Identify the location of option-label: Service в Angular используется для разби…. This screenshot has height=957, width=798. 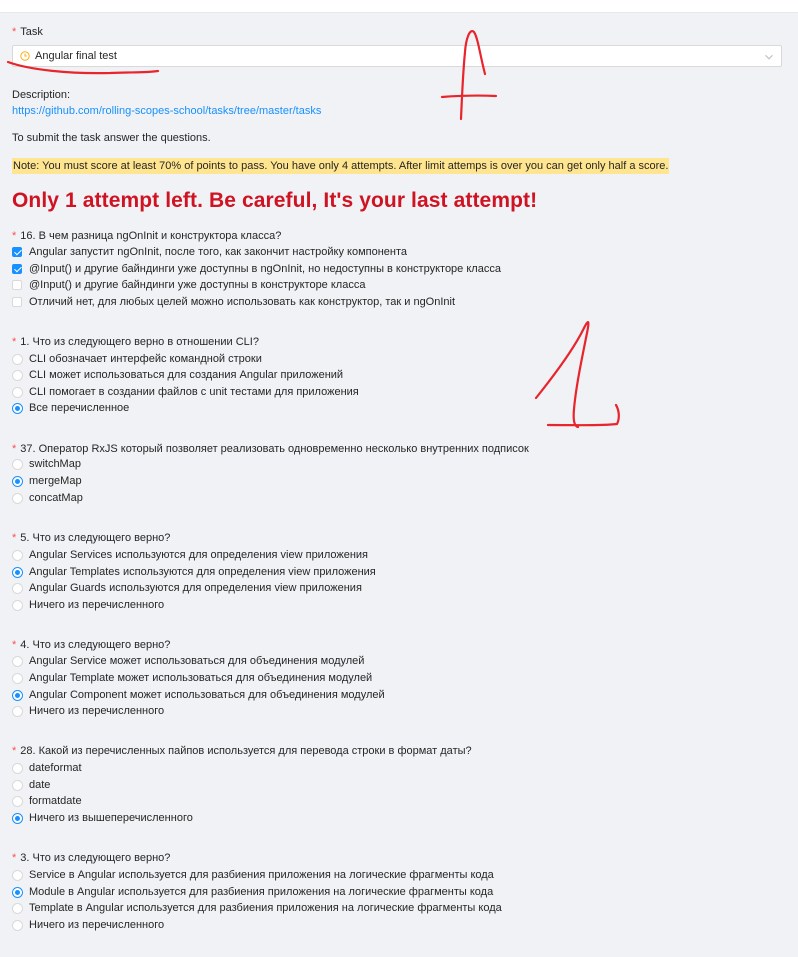
(261, 875).